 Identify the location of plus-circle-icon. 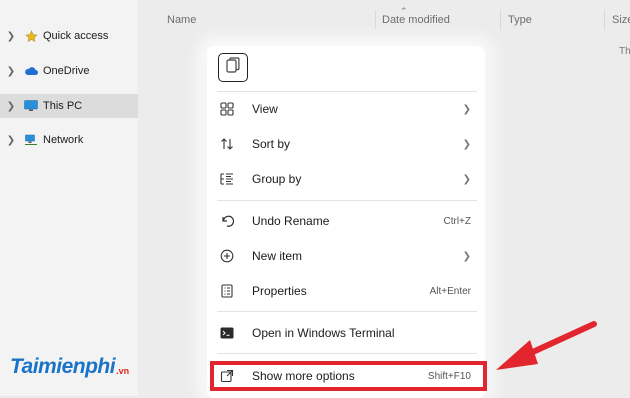
(227, 256).